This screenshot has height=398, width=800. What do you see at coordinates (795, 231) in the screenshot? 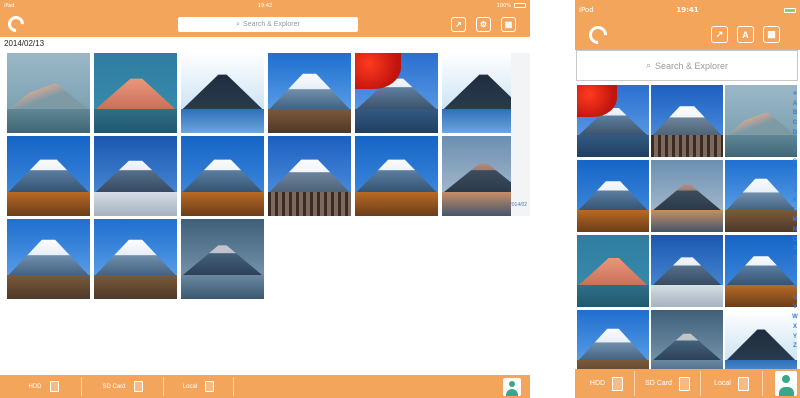
I see `alphabet-index-letter: N` at bounding box center [795, 231].